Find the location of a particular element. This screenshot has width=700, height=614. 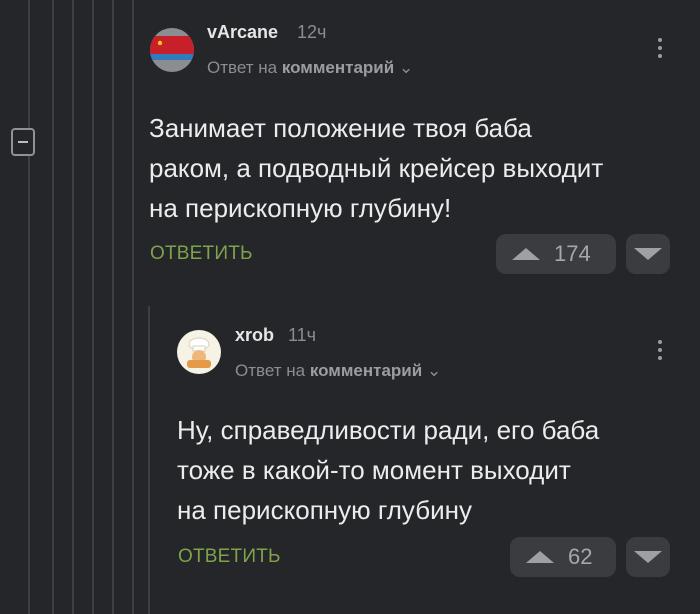

timestamp: 11ч is located at coordinates (302, 335).